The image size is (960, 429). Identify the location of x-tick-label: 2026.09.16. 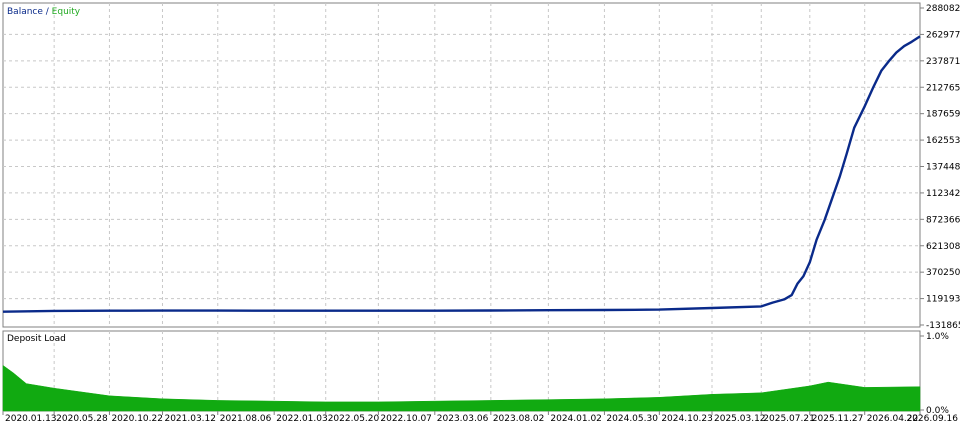
(932, 419).